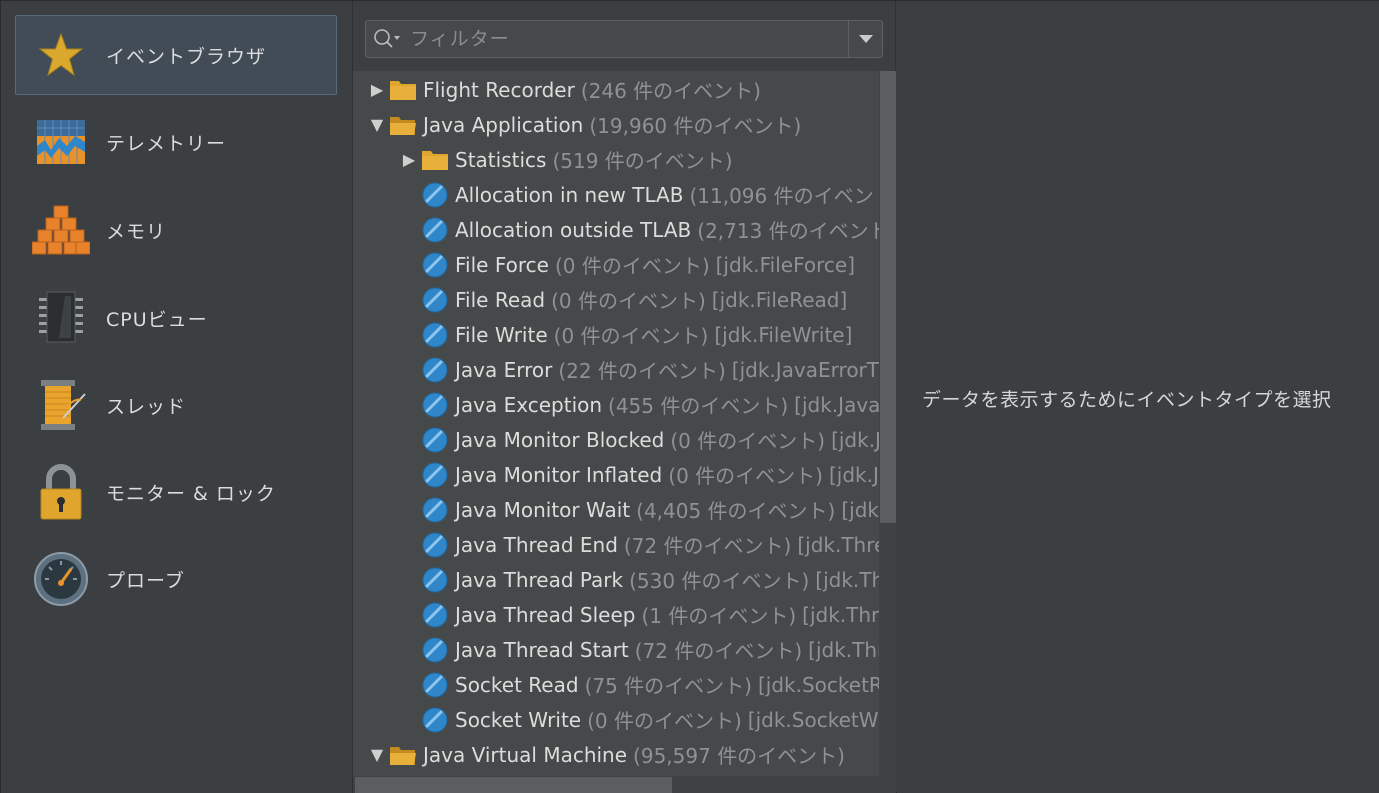 The image size is (1379, 793). I want to click on sidebar-item-cpu: CPUビュー, so click(176, 318).